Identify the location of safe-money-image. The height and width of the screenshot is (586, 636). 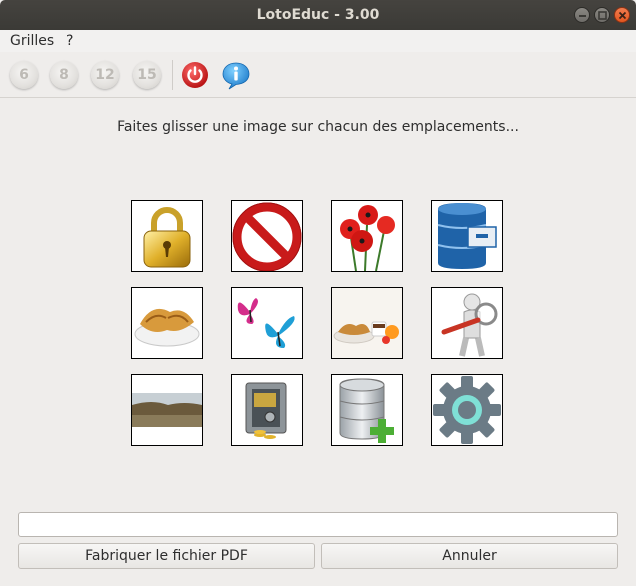
(267, 410).